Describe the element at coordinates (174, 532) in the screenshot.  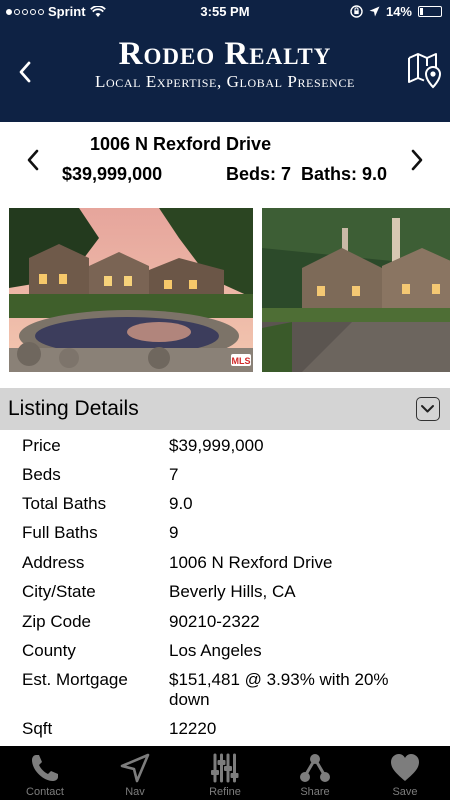
I see `detail-value: 9` at that location.